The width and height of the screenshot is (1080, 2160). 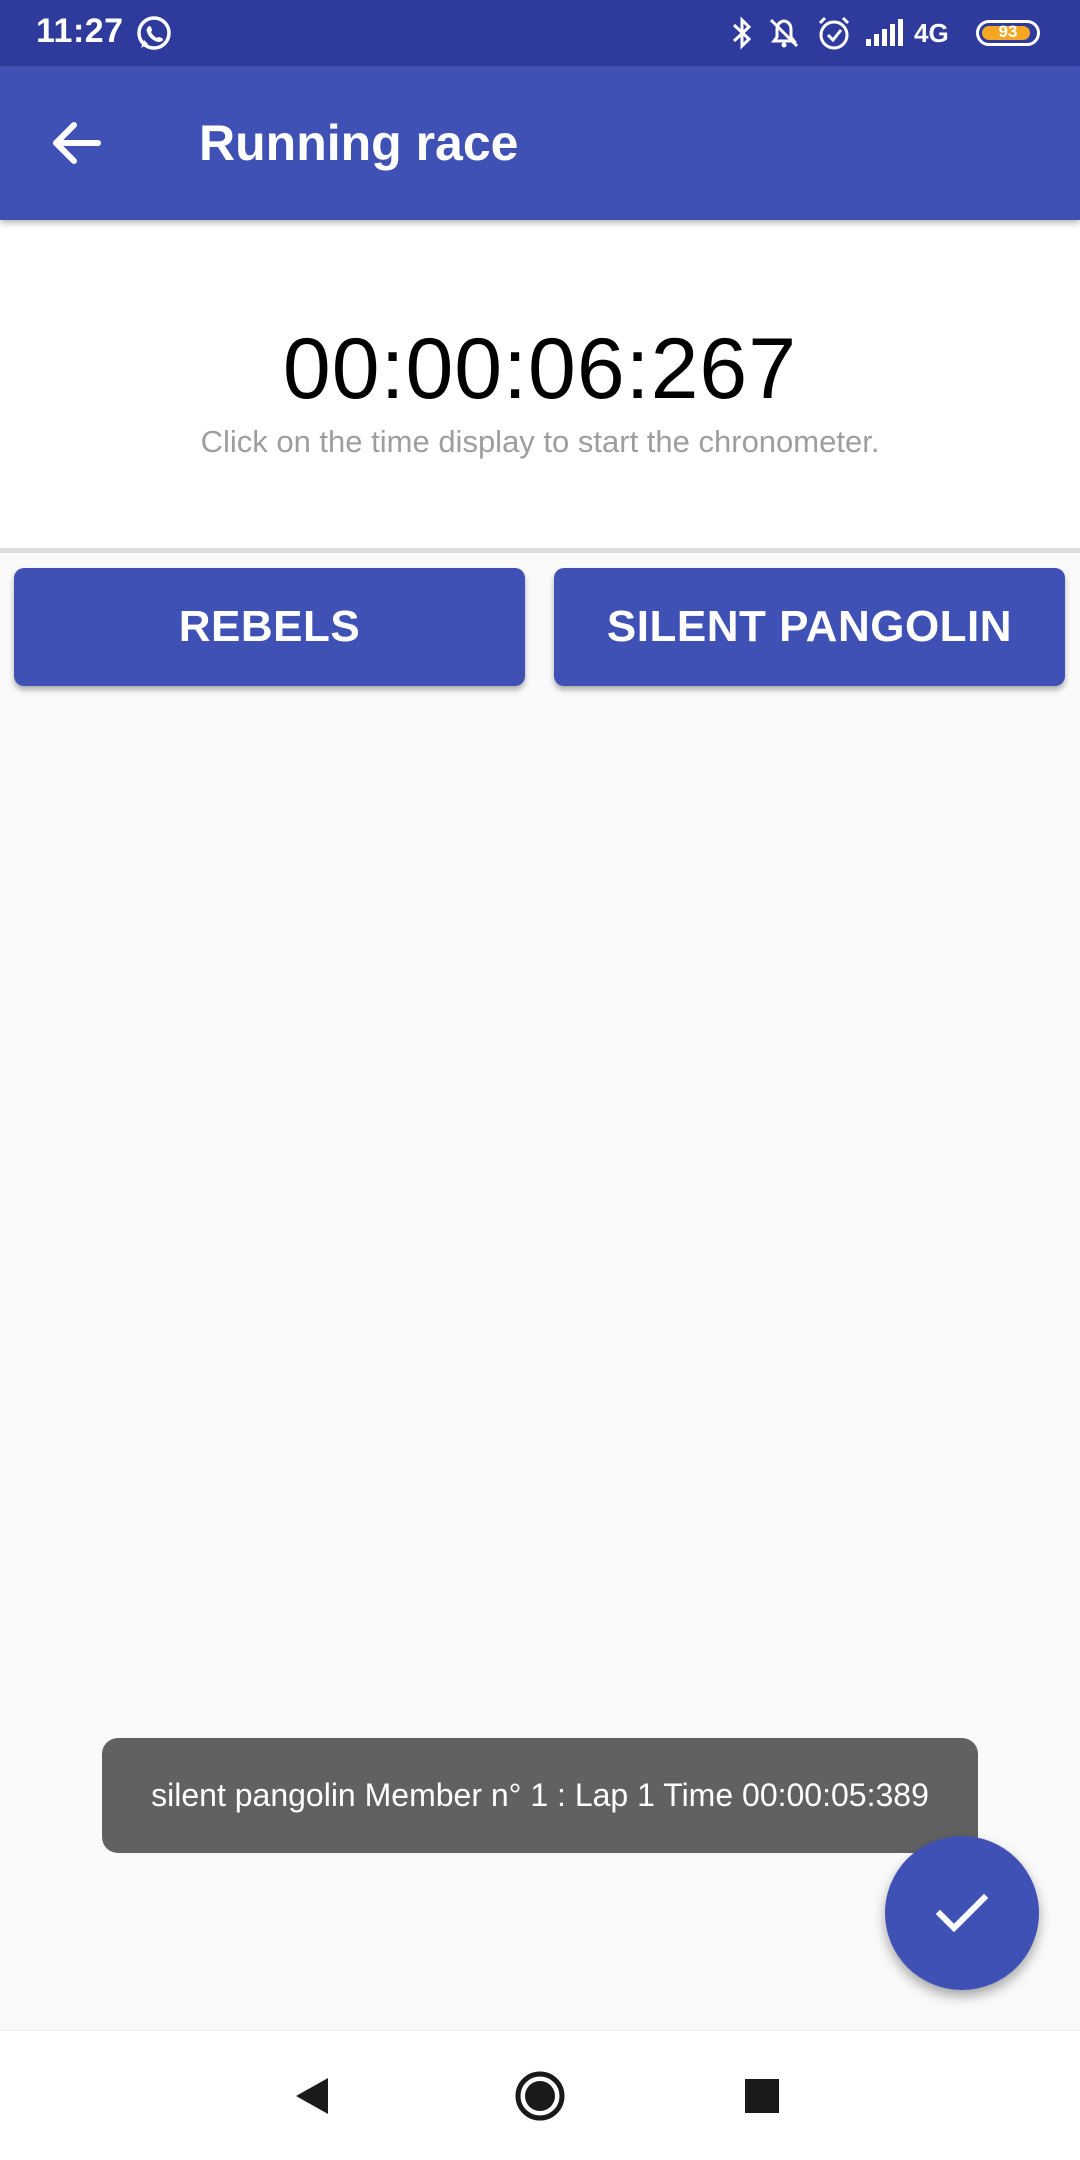 What do you see at coordinates (784, 33) in the screenshot?
I see `notifications-off-icon` at bounding box center [784, 33].